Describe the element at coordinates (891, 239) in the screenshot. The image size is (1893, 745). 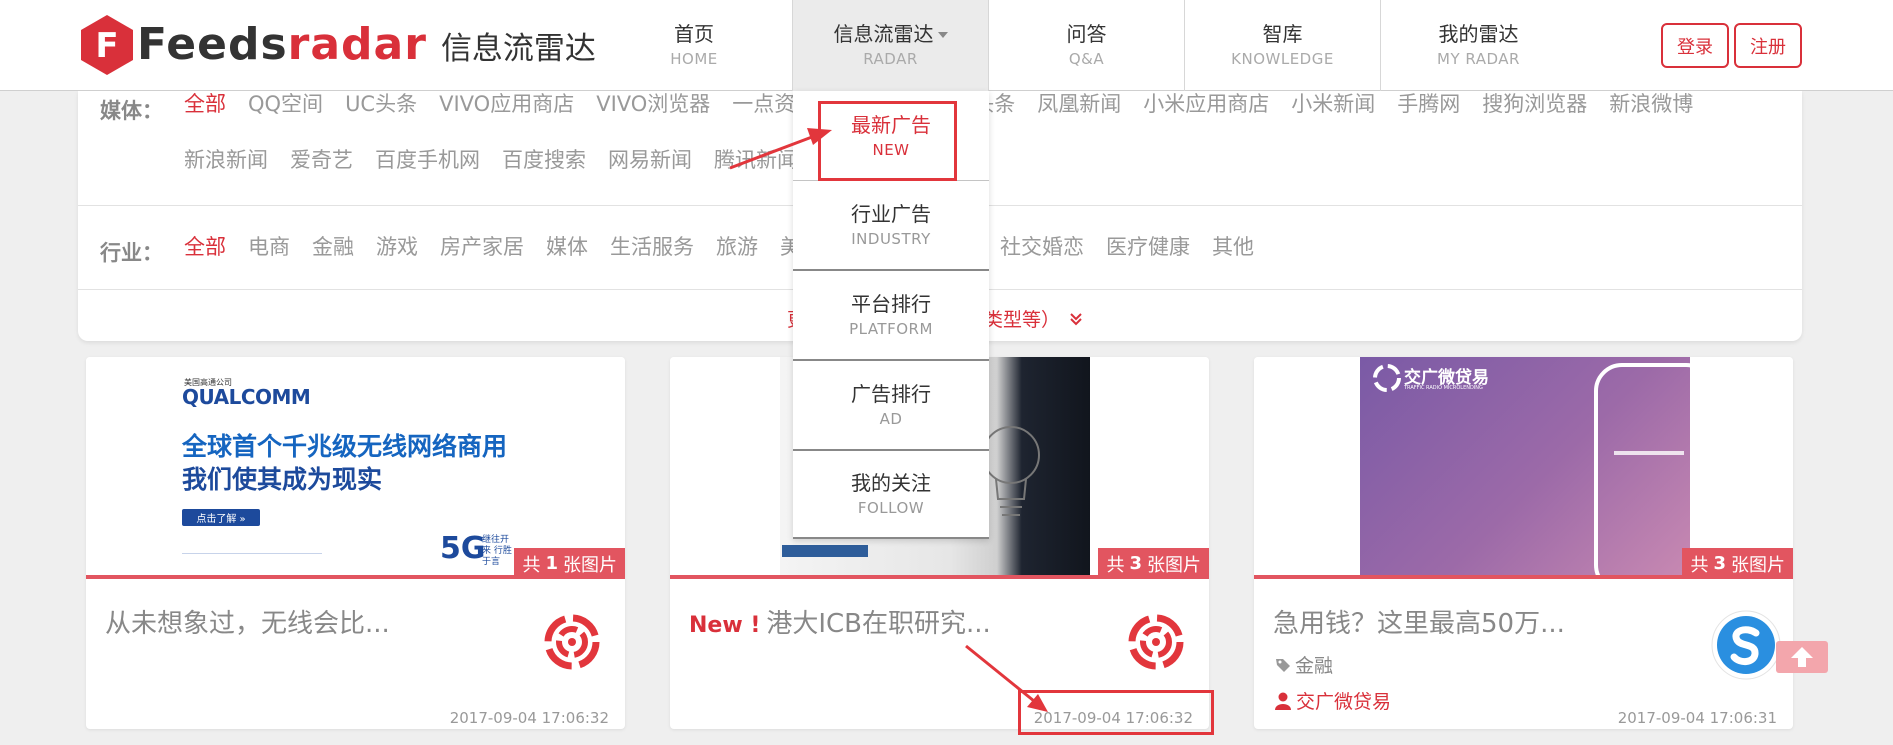
I see `menu-item-sublabel: INDUSTRY` at that location.